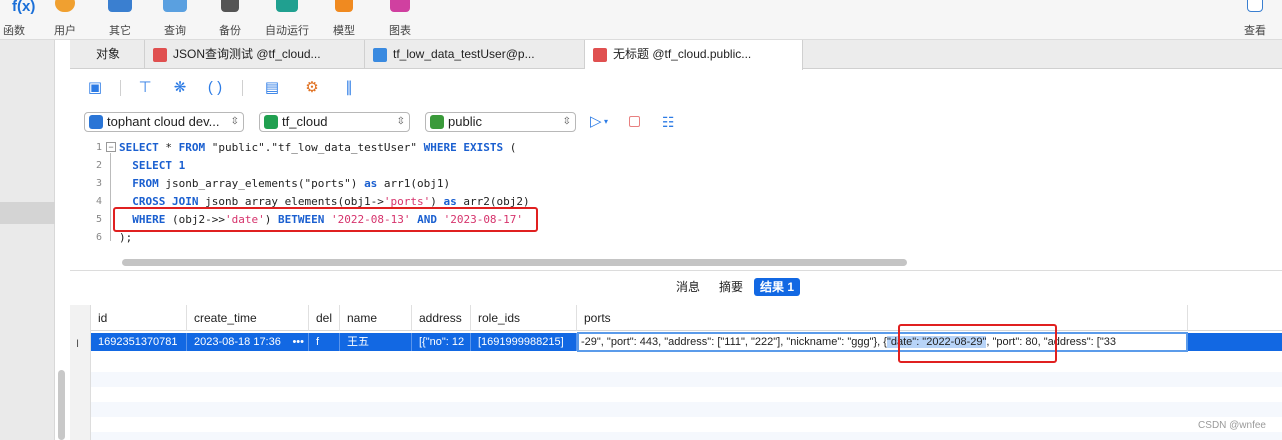 Image resolution: width=1282 pixels, height=440 pixels. Describe the element at coordinates (98, 165) in the screenshot. I see `line-number: 2` at that location.